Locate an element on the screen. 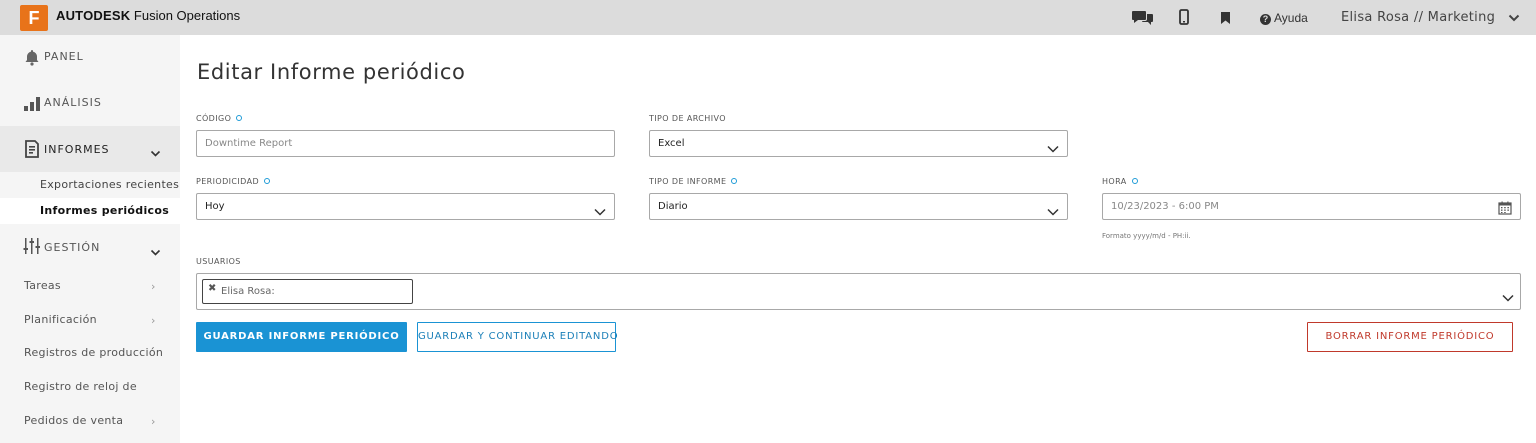 The width and height of the screenshot is (1536, 443). fusion-logo: F is located at coordinates (34, 18).